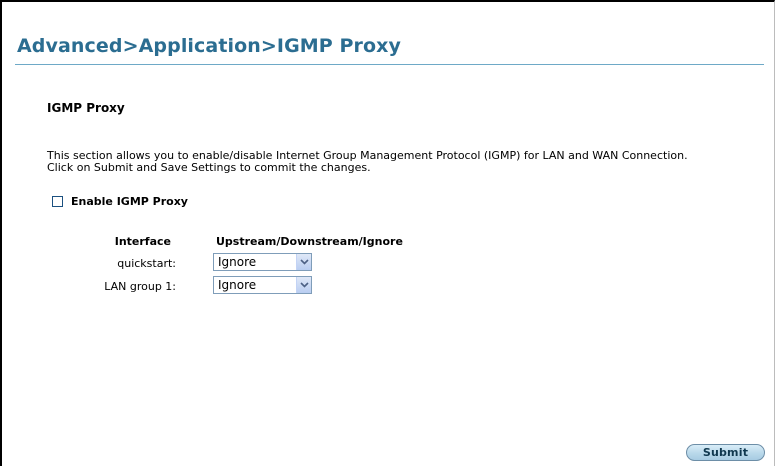 The image size is (777, 468). I want to click on interface-label-quickstart: quickstart:, so click(146, 263).